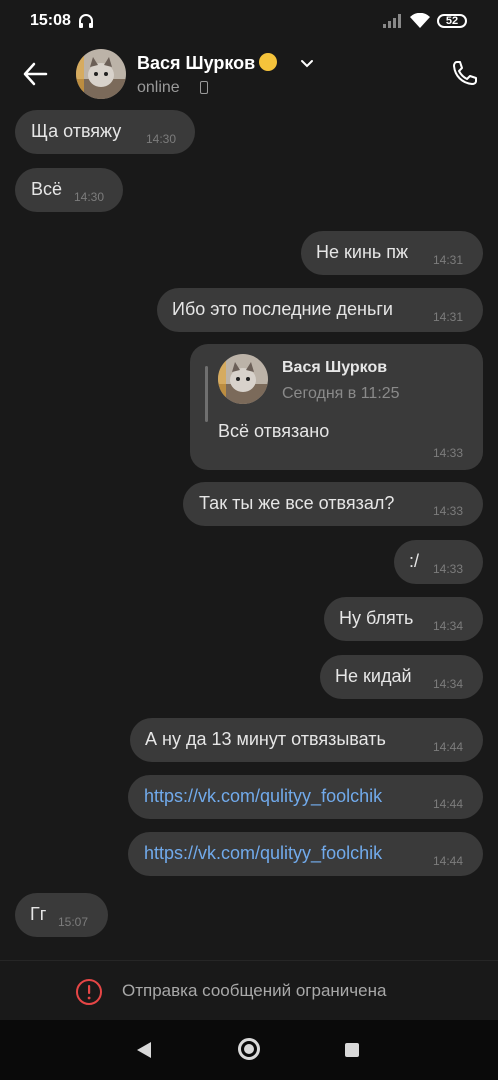 Image resolution: width=498 pixels, height=1080 pixels. What do you see at coordinates (204, 87) in the screenshot?
I see `mobile-device-icon` at bounding box center [204, 87].